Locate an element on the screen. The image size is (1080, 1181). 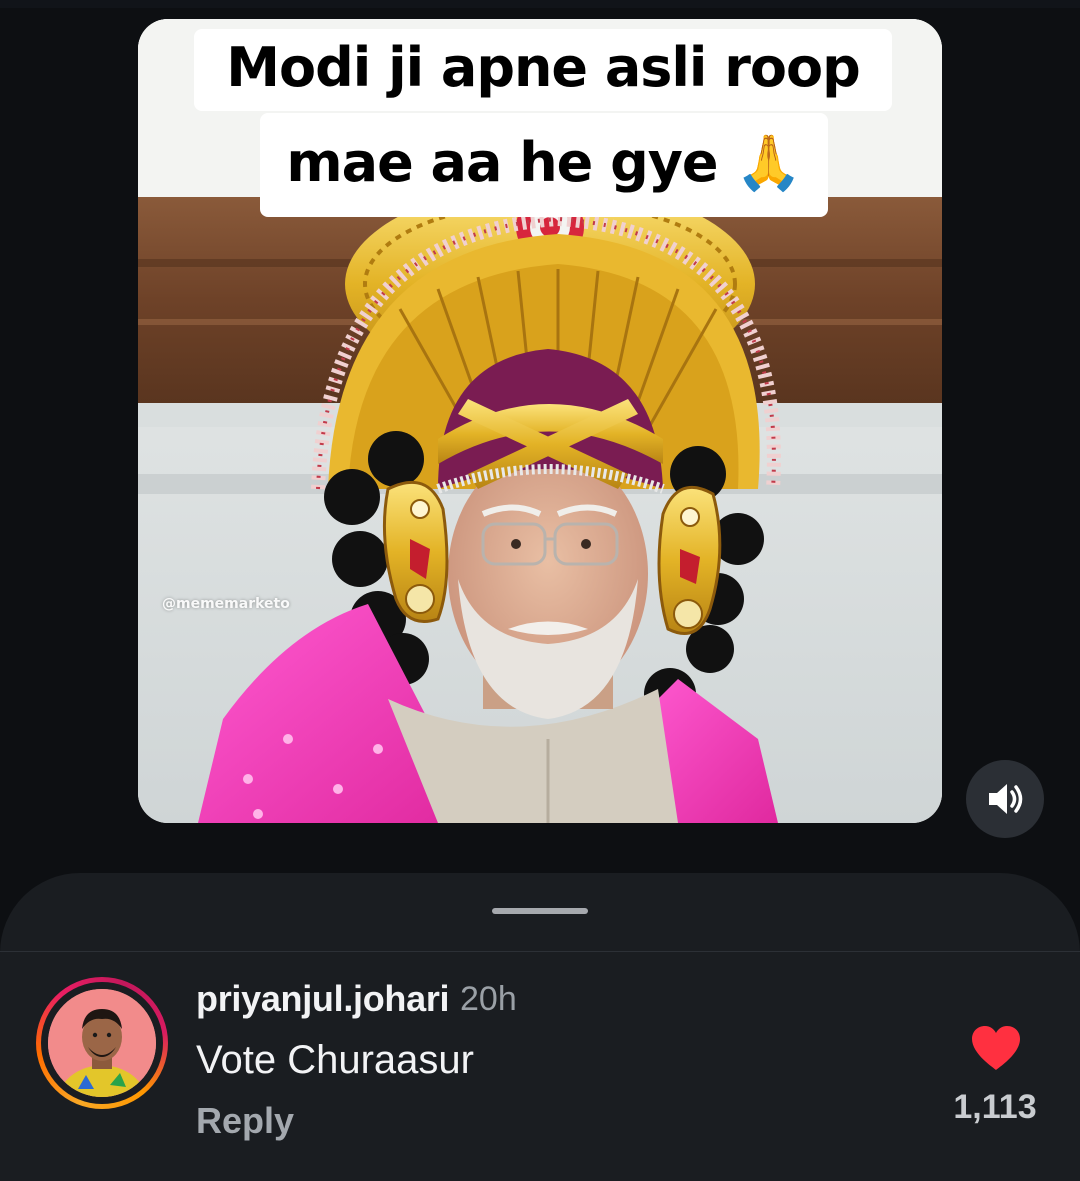
sheet-drag-handle is located at coordinates (540, 911).